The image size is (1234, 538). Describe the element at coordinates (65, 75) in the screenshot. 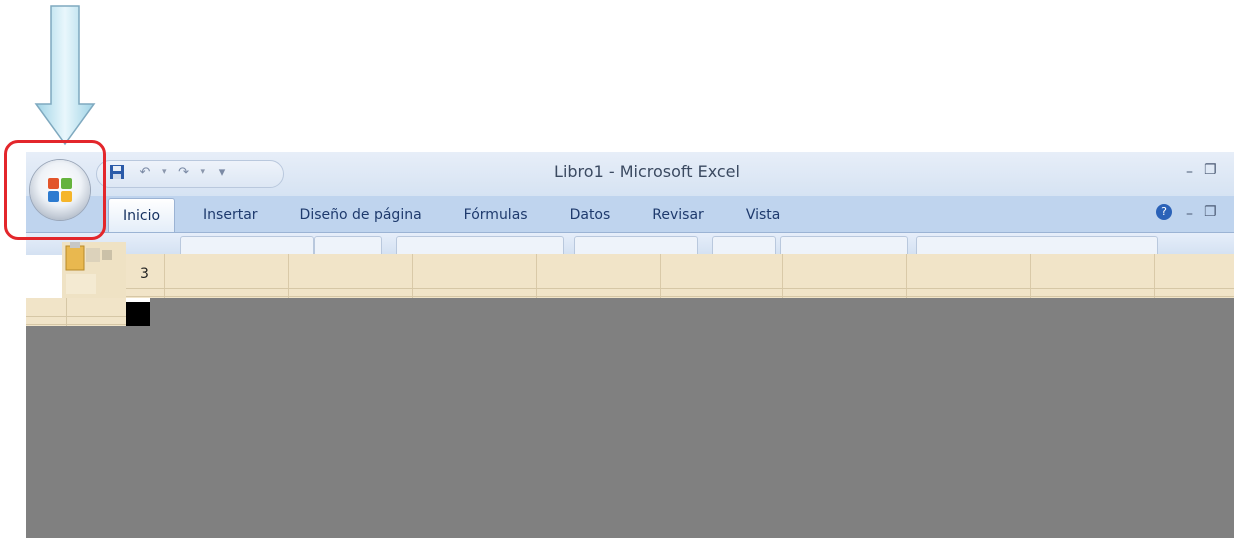

I see `down-arrow-icon` at that location.